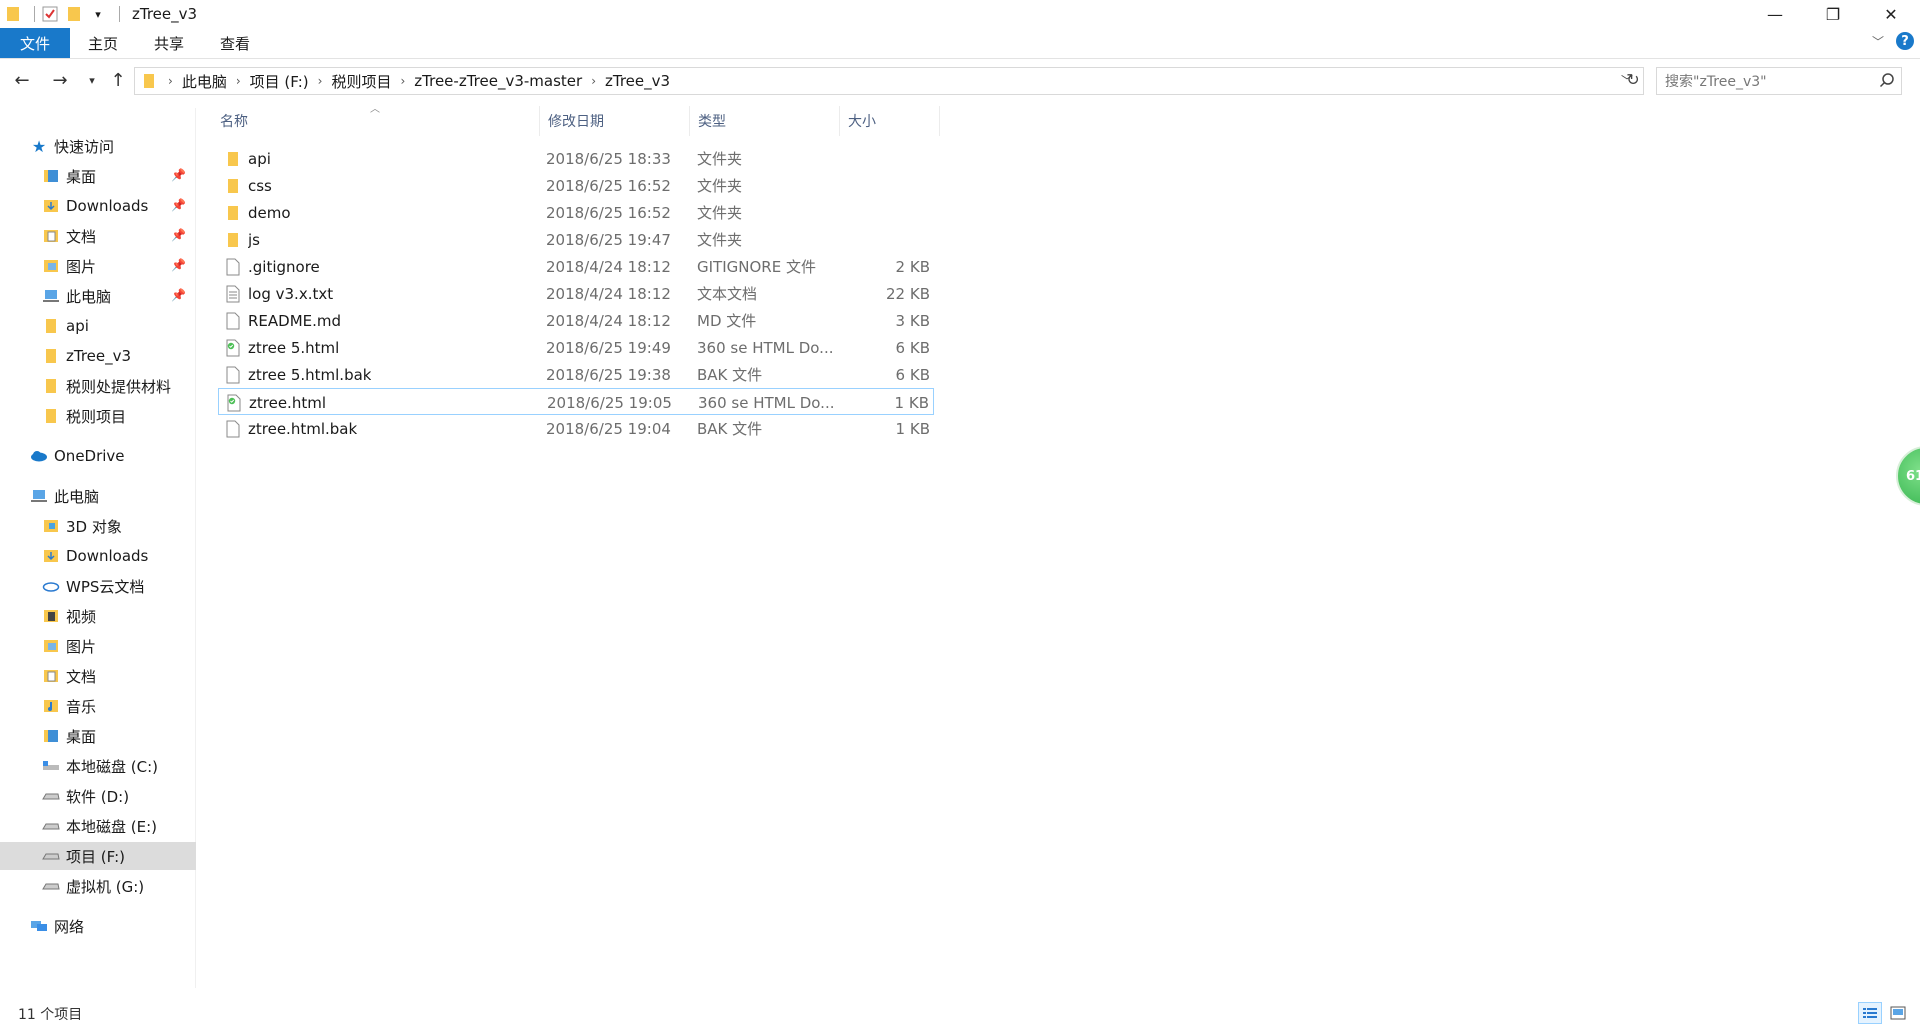 The image size is (1920, 1030). I want to click on sidebar-item-drive-d: 软件 (D:), so click(98, 796).